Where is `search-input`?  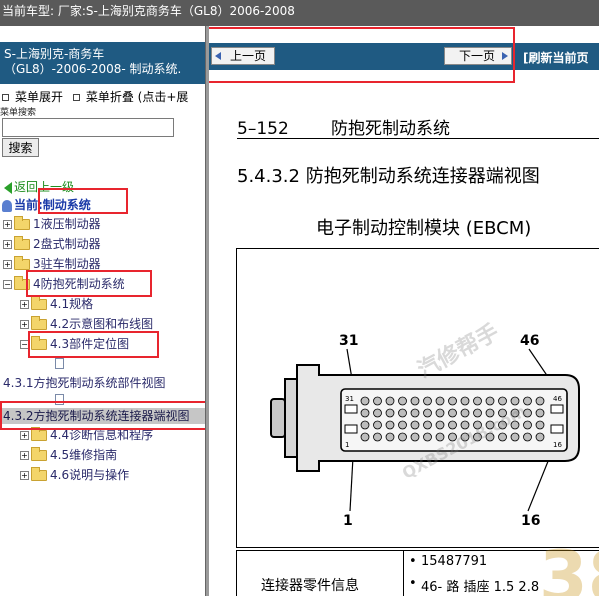 search-input is located at coordinates (88, 127).